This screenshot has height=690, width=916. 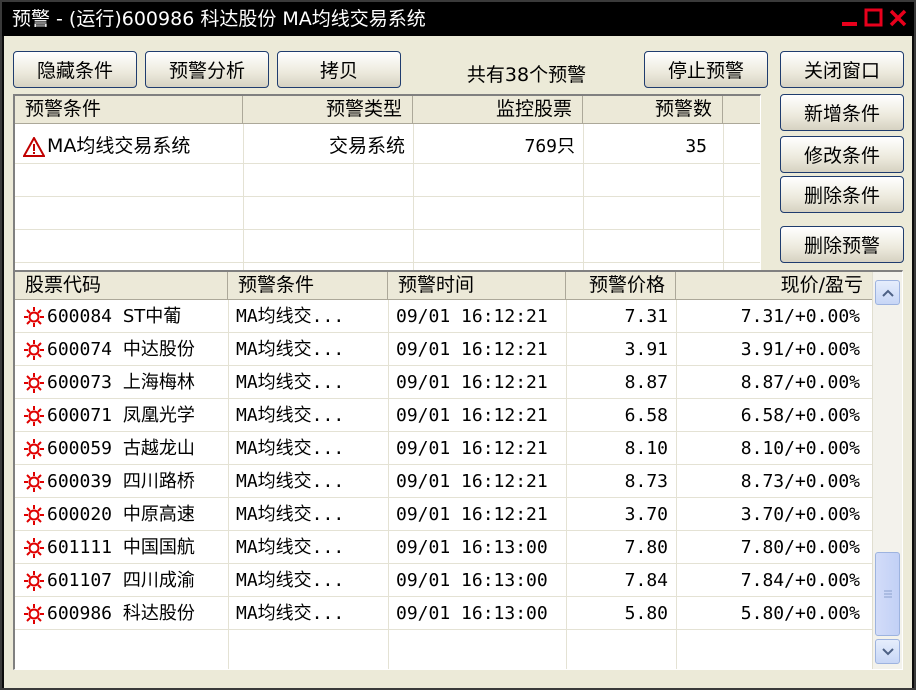 I want to click on alert-price-cell: 5.80, so click(x=646, y=613).